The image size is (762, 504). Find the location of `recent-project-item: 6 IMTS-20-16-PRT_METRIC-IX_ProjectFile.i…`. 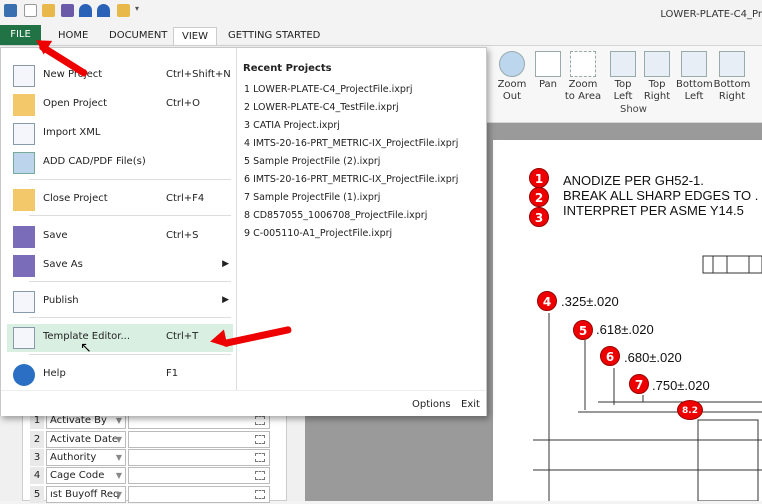

recent-project-item: 6 IMTS-20-16-PRT_METRIC-IX_ProjectFile.i… is located at coordinates (351, 179).